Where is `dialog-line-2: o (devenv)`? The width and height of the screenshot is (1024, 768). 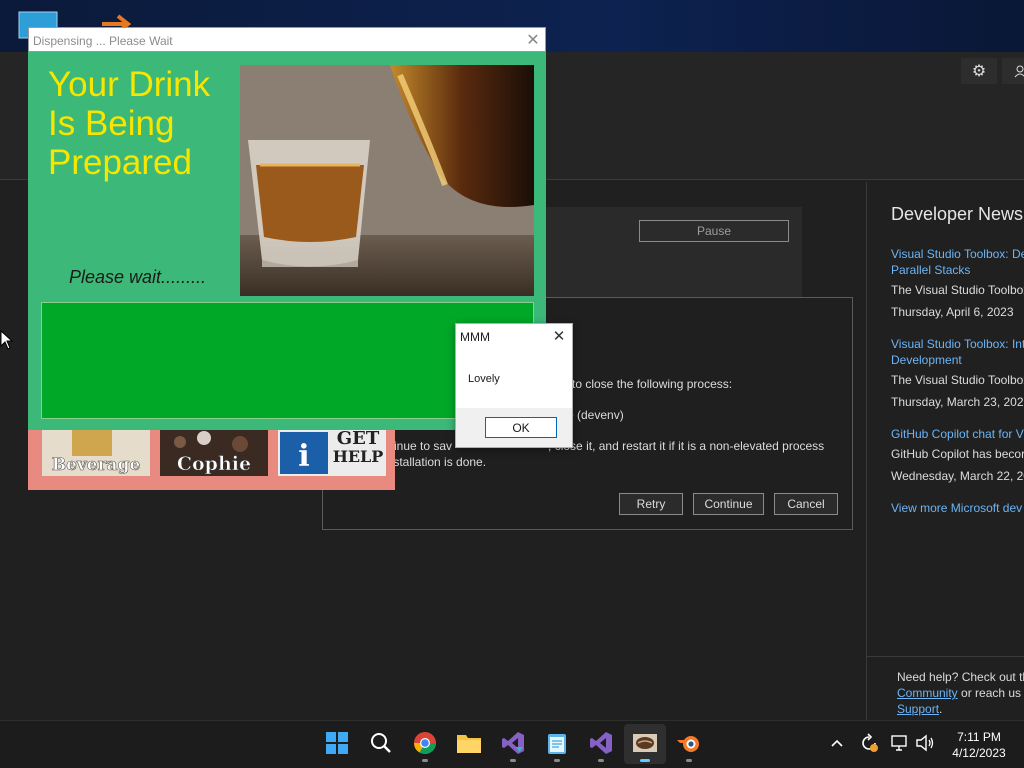
dialog-line-2: o (devenv) is located at coordinates (595, 415).